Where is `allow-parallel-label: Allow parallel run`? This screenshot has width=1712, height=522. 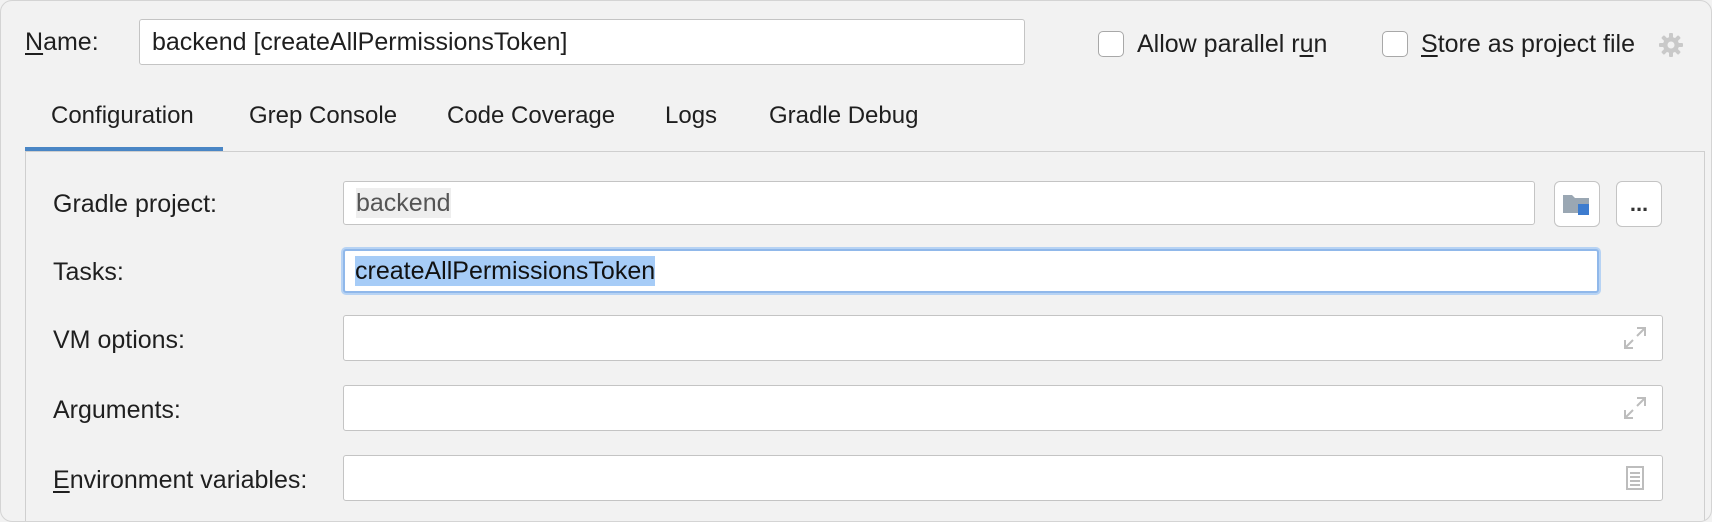 allow-parallel-label: Allow parallel run is located at coordinates (1232, 44).